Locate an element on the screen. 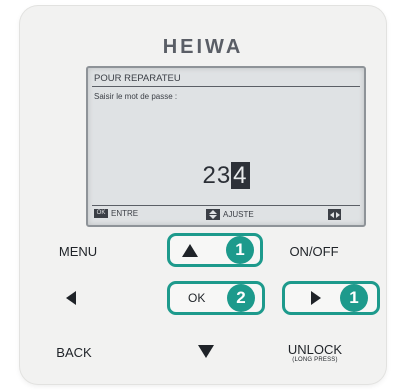  step-badge: 2 is located at coordinates (241, 298).